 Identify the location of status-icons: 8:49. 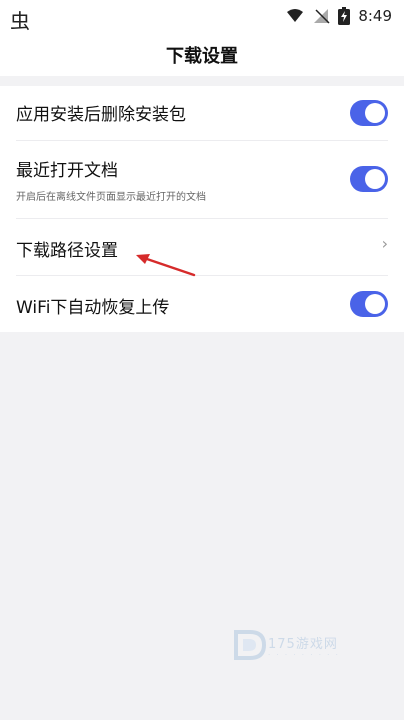
(339, 16).